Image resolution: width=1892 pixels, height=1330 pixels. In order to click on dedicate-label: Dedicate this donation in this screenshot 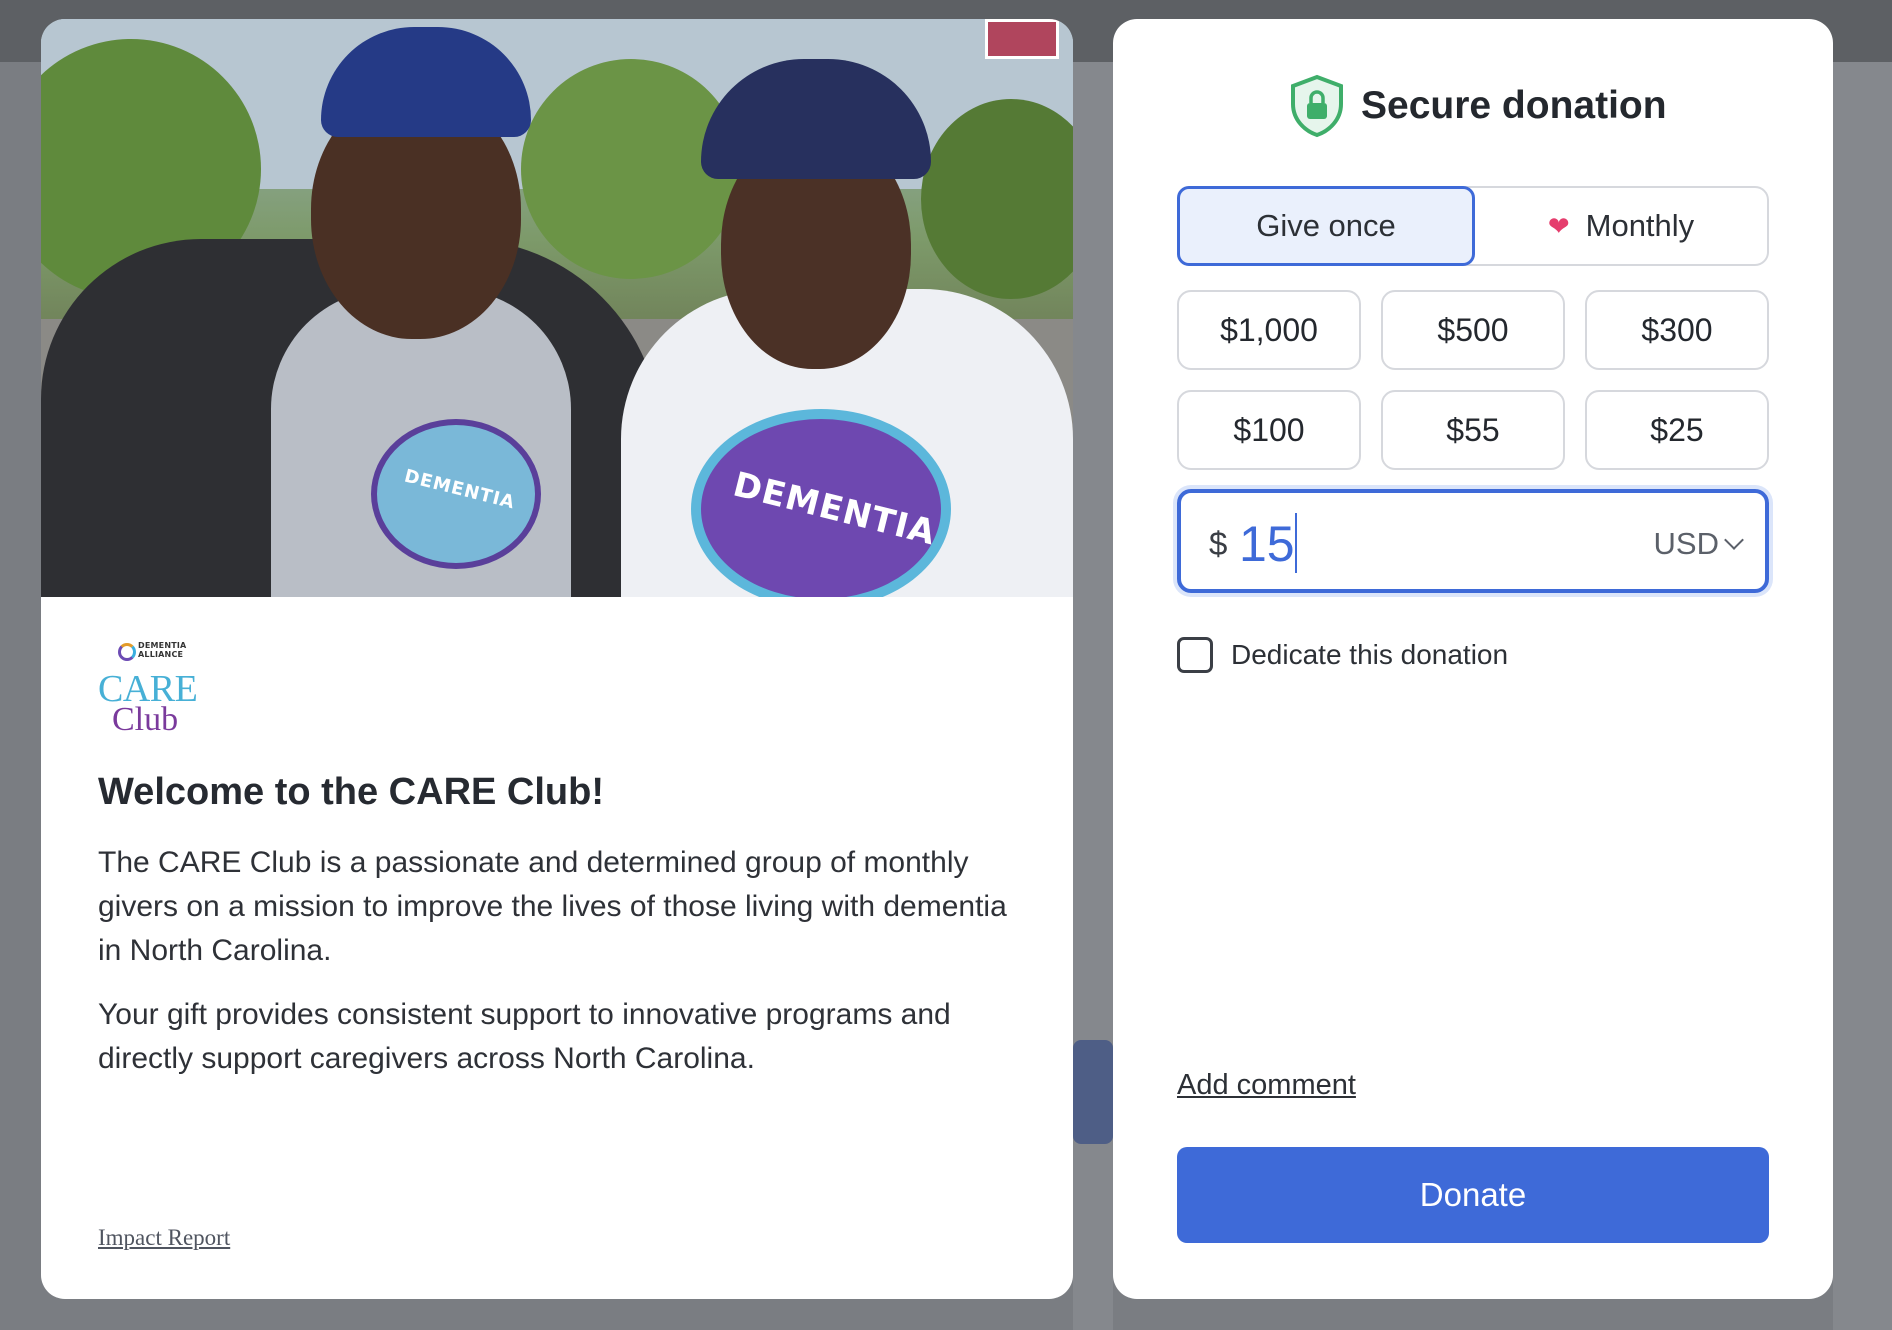, I will do `click(1370, 654)`.